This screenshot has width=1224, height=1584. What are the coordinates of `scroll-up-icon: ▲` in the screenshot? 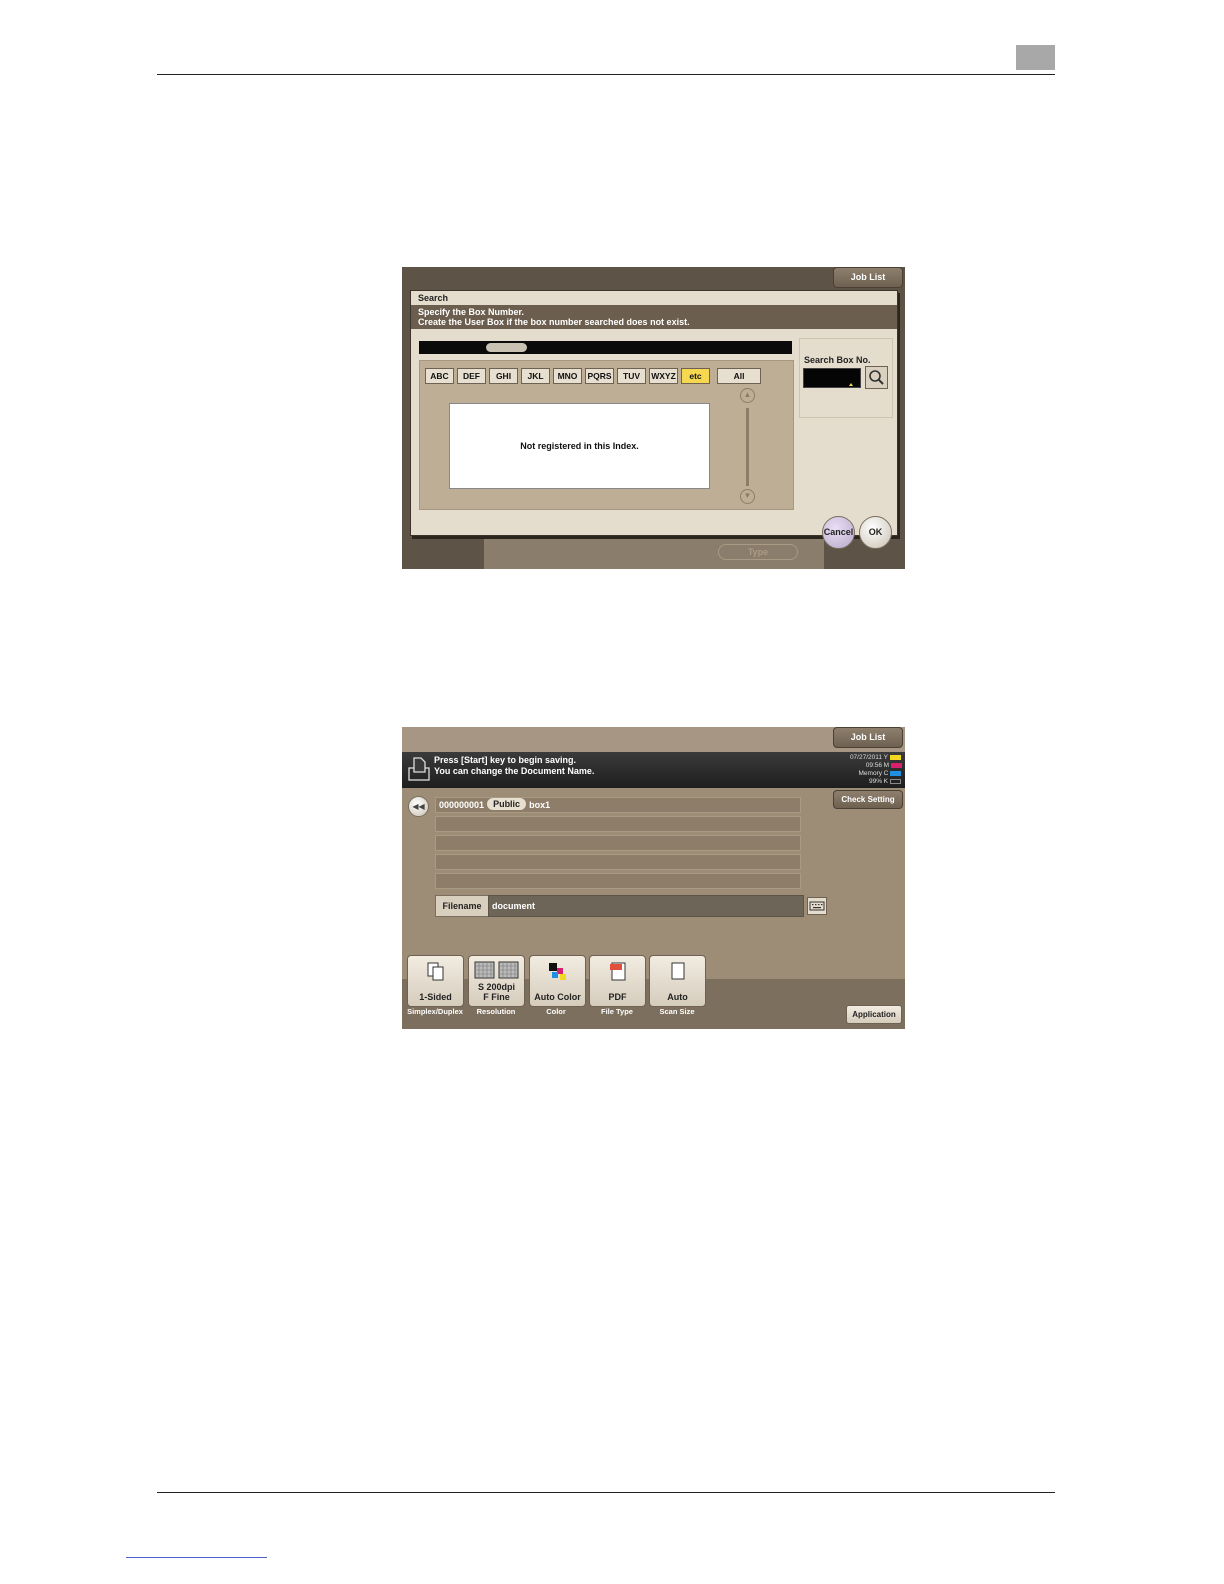 It's located at (747, 395).